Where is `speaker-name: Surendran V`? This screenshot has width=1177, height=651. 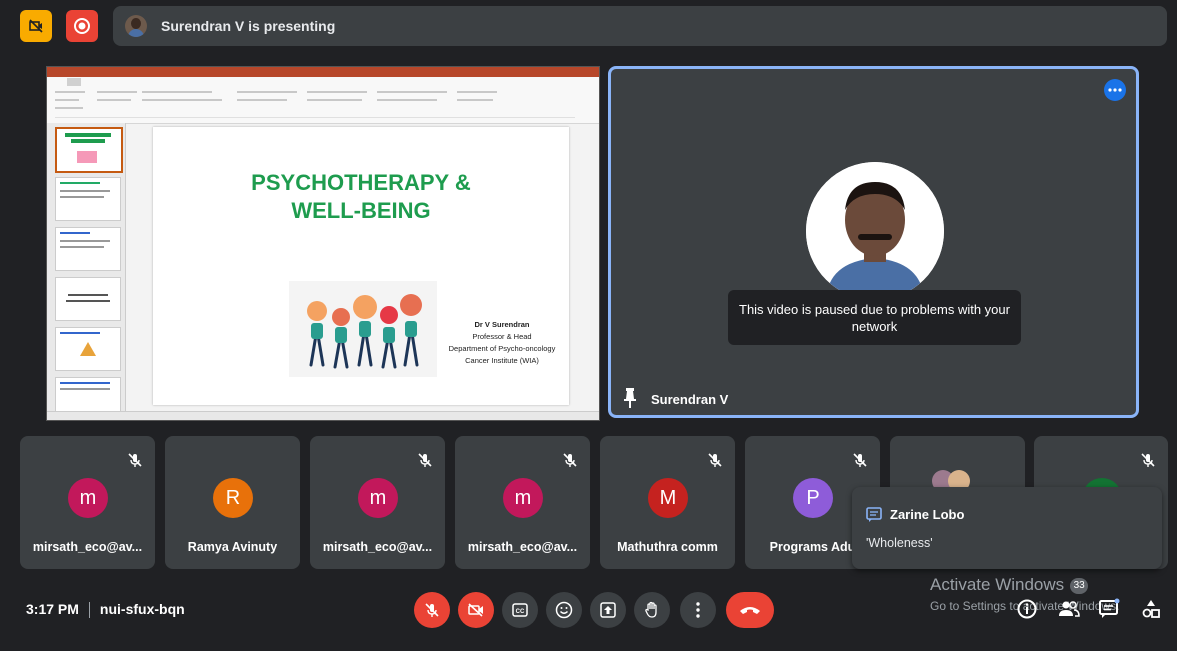
speaker-name: Surendran V is located at coordinates (690, 399).